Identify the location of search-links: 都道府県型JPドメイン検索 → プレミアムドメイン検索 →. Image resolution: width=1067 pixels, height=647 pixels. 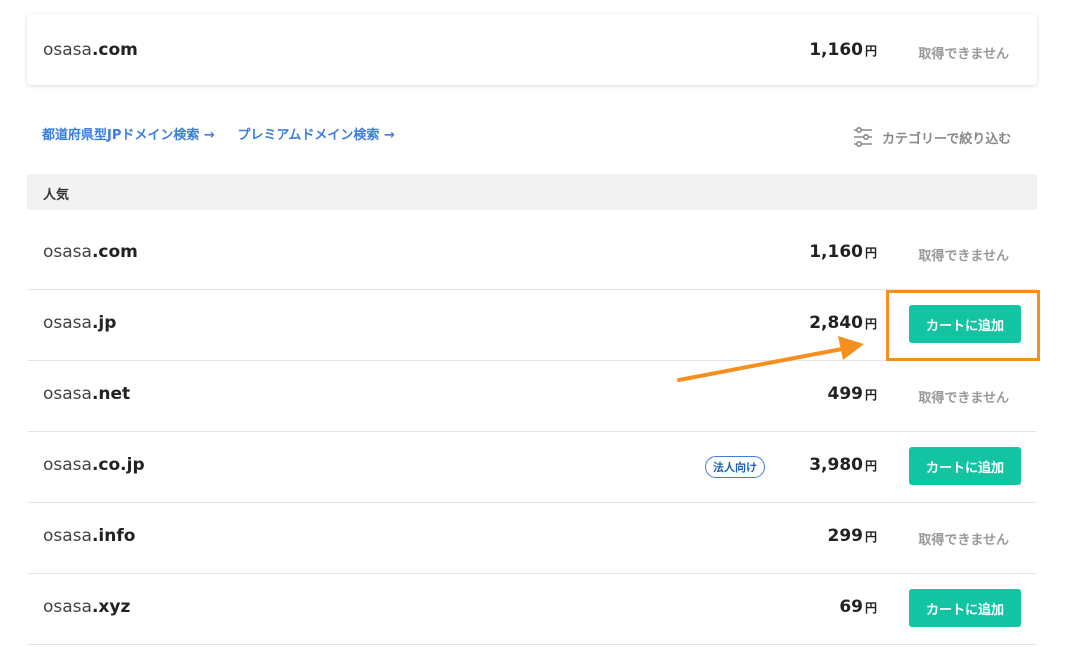
(227, 133).